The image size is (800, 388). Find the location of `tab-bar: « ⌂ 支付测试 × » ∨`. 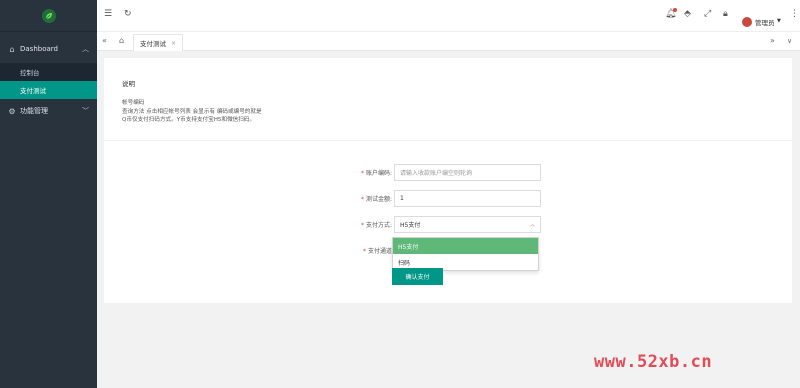

tab-bar: « ⌂ 支付测试 × » ∨ is located at coordinates (448, 41).